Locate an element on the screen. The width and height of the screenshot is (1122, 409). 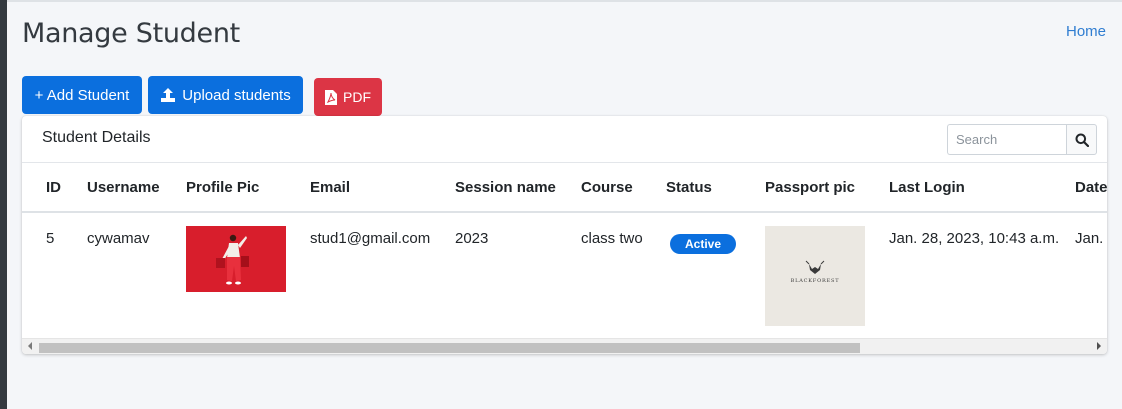
top-border is located at coordinates (564, 1).